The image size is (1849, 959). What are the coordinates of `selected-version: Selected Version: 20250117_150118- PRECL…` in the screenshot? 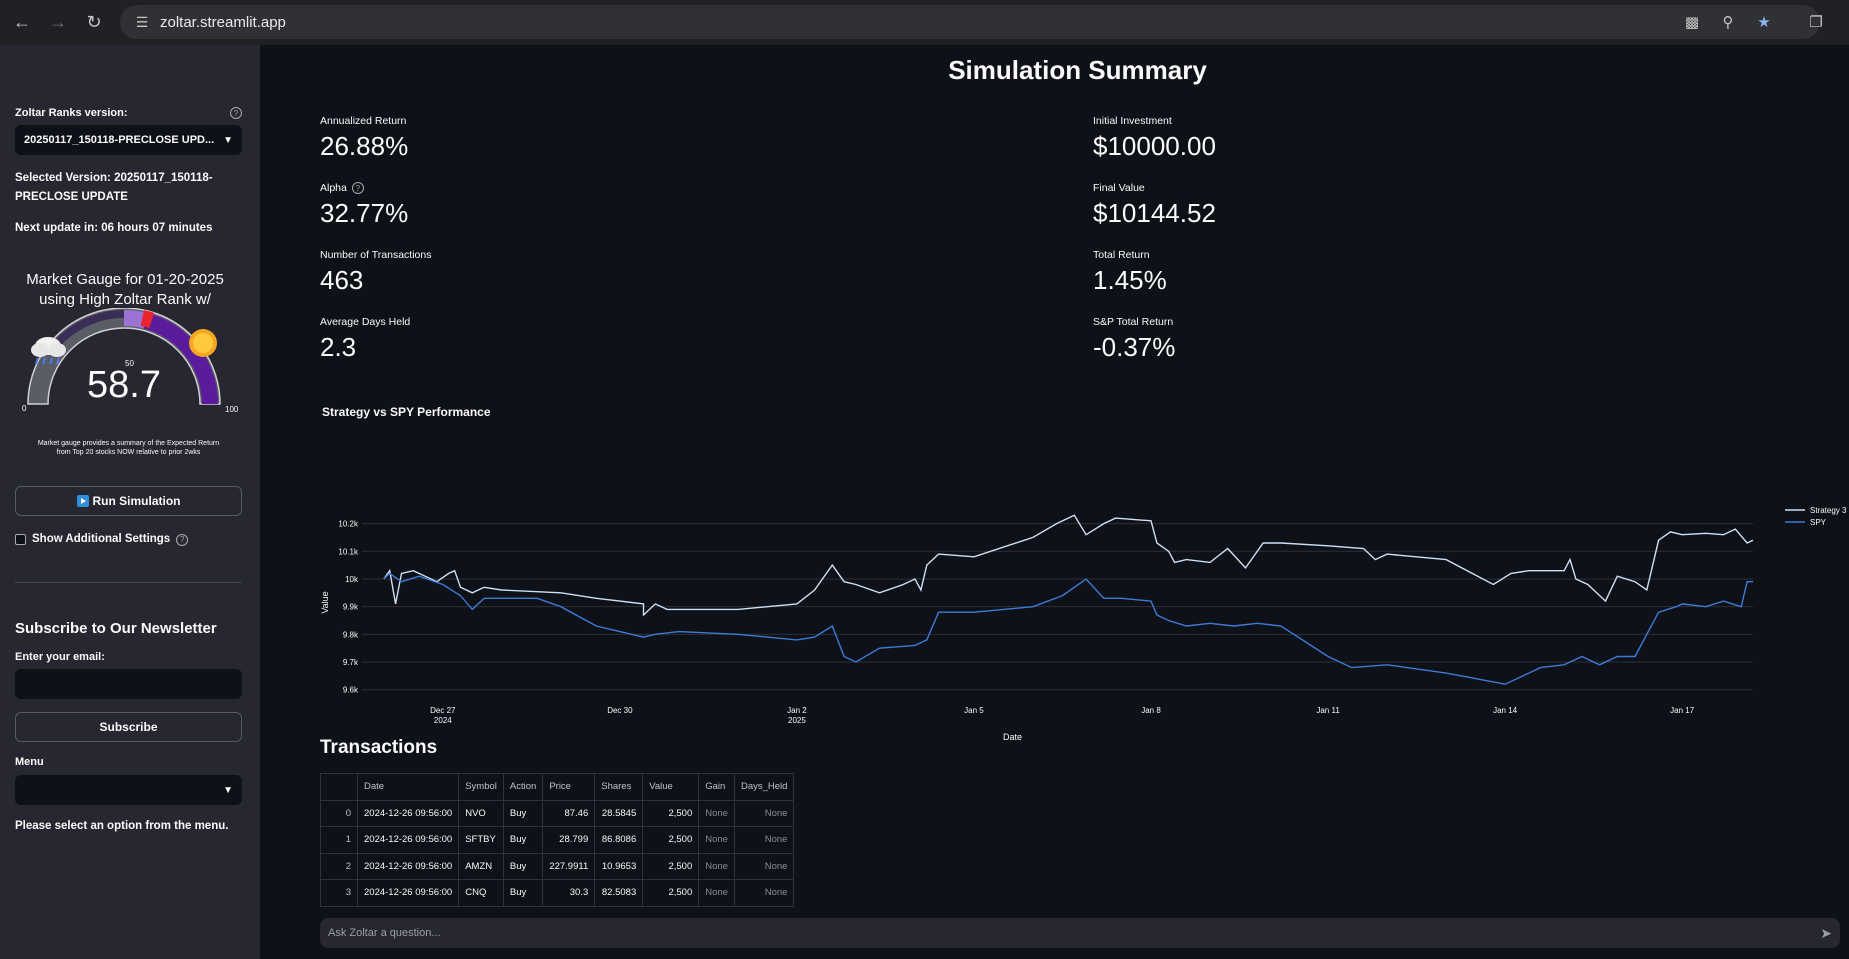 It's located at (130, 188).